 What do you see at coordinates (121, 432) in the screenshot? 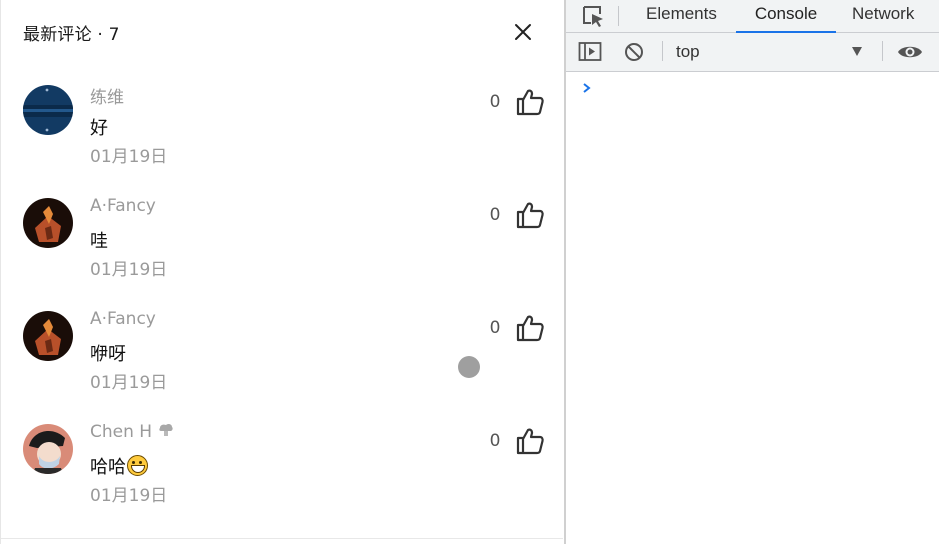
I see `comment-author-name: Chen H` at bounding box center [121, 432].